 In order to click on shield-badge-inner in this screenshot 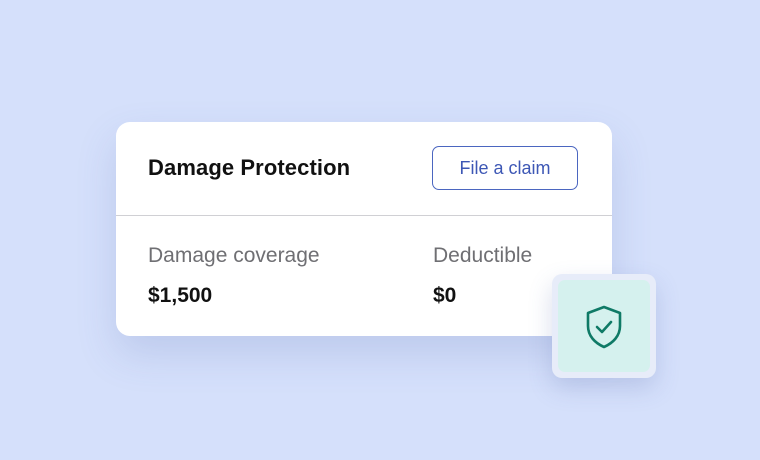, I will do `click(604, 326)`.